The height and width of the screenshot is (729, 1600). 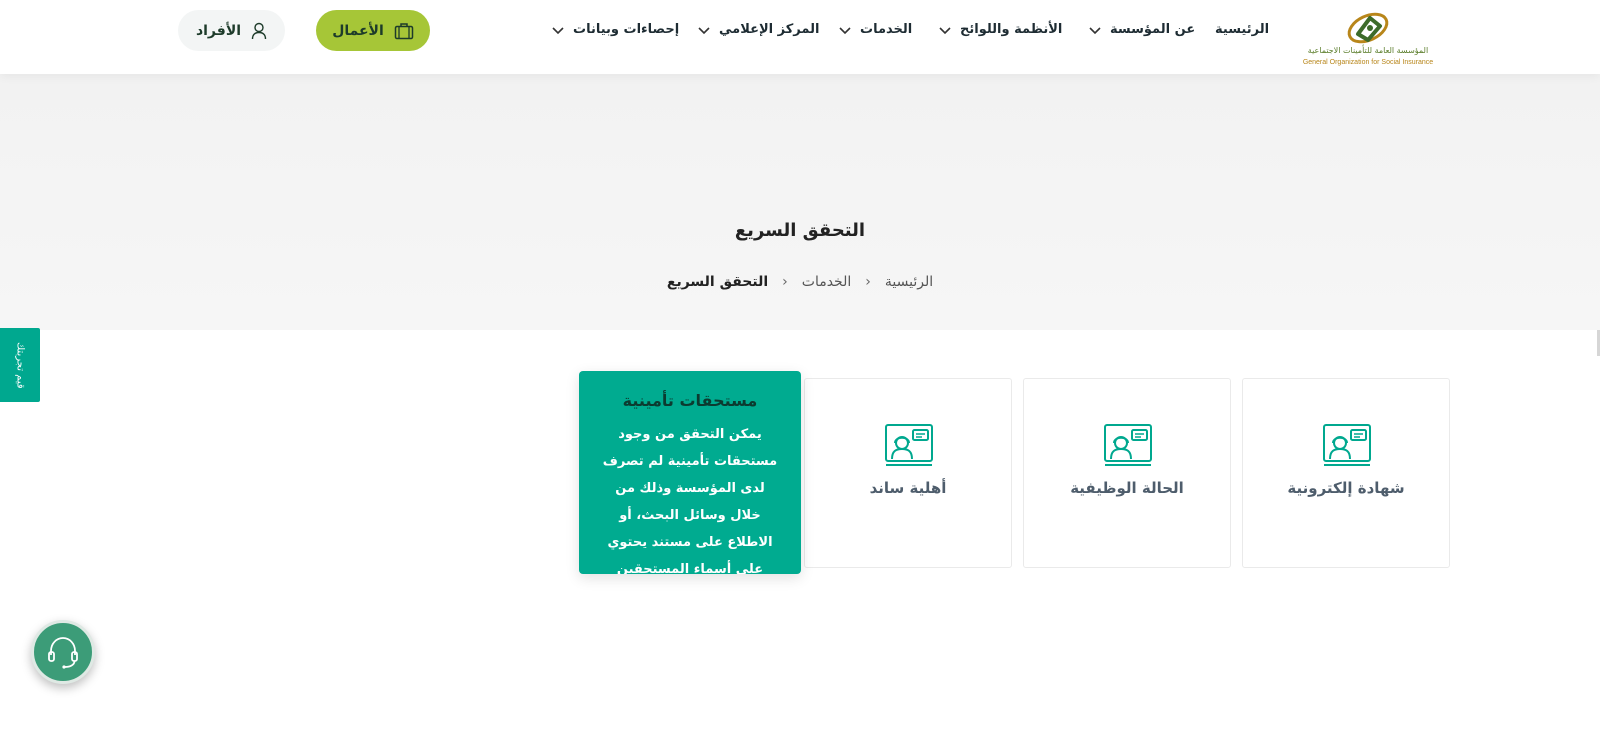 I want to click on feedback-side-tab: قيم تجربتك, so click(x=20, y=365).